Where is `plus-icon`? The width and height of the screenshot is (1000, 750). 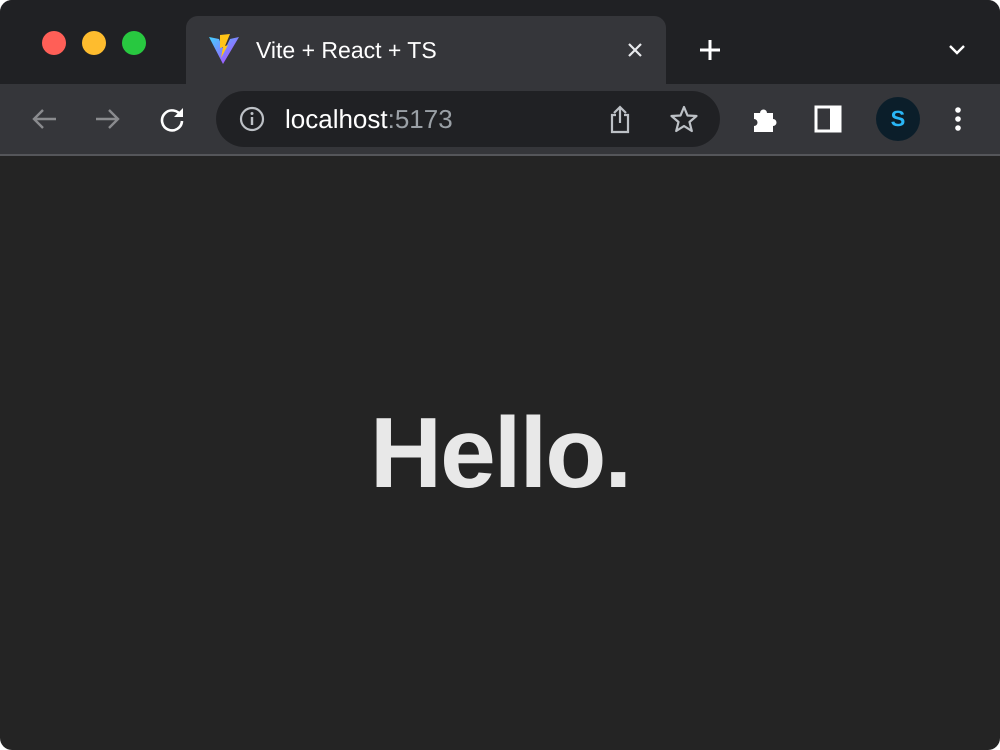 plus-icon is located at coordinates (710, 50).